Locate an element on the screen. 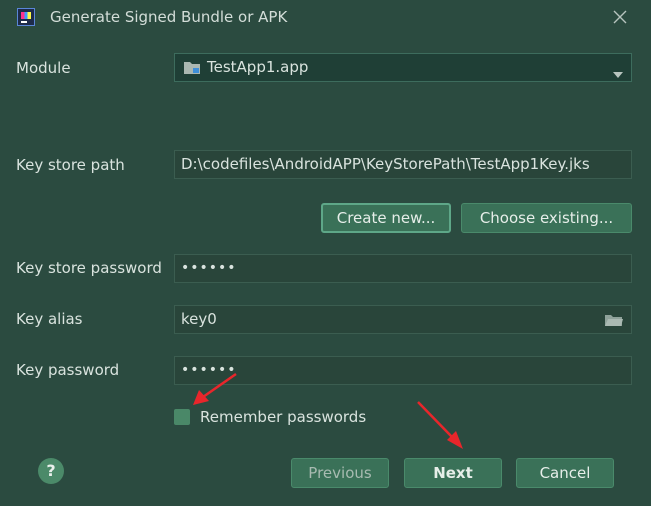 Image resolution: width=651 pixels, height=506 pixels. remember-passwords-checkbox is located at coordinates (182, 417).